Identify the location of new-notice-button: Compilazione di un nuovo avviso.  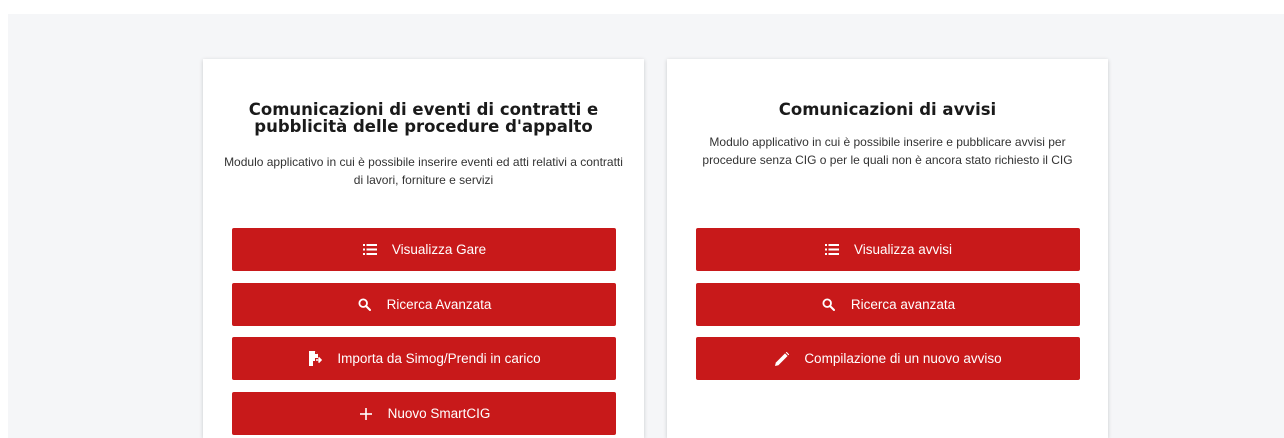
(888, 358).